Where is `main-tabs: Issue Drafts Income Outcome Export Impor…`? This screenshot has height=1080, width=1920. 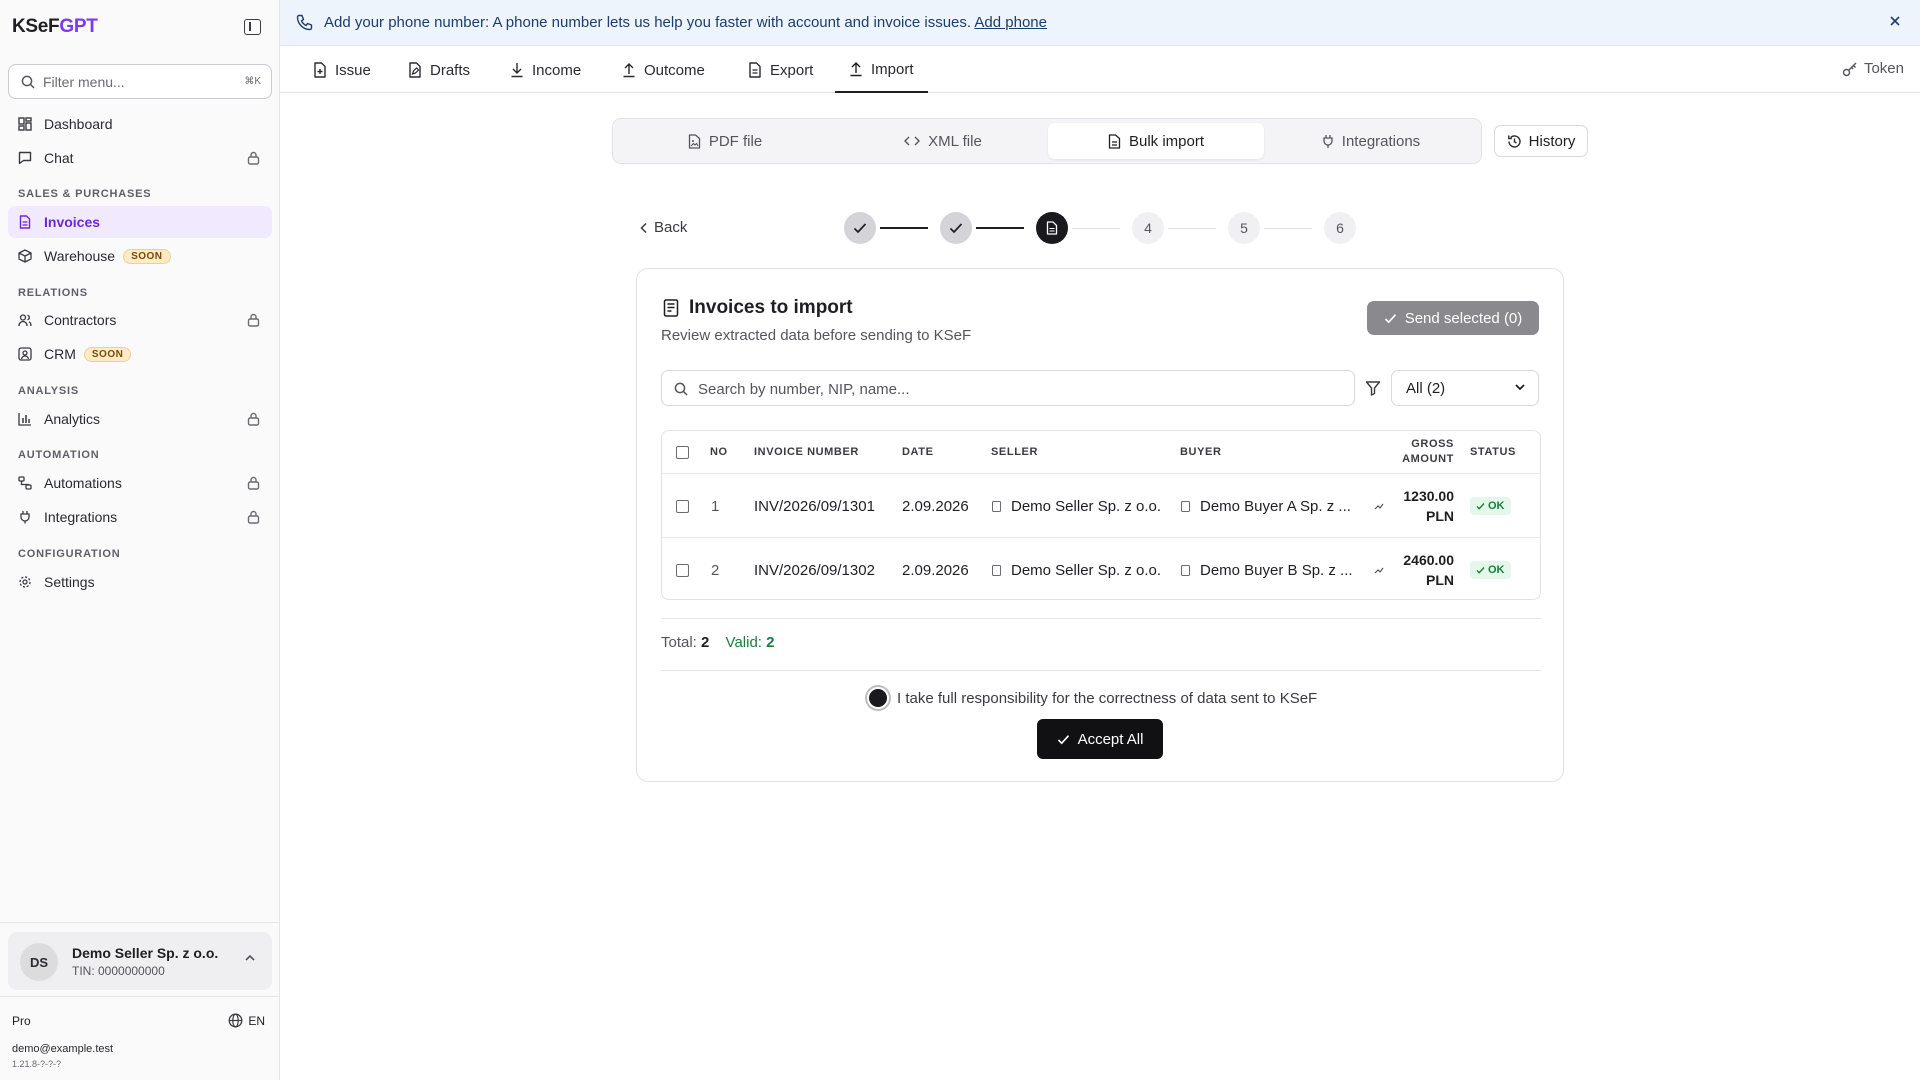 main-tabs: Issue Drafts Income Outcome Export Impor… is located at coordinates (1100, 70).